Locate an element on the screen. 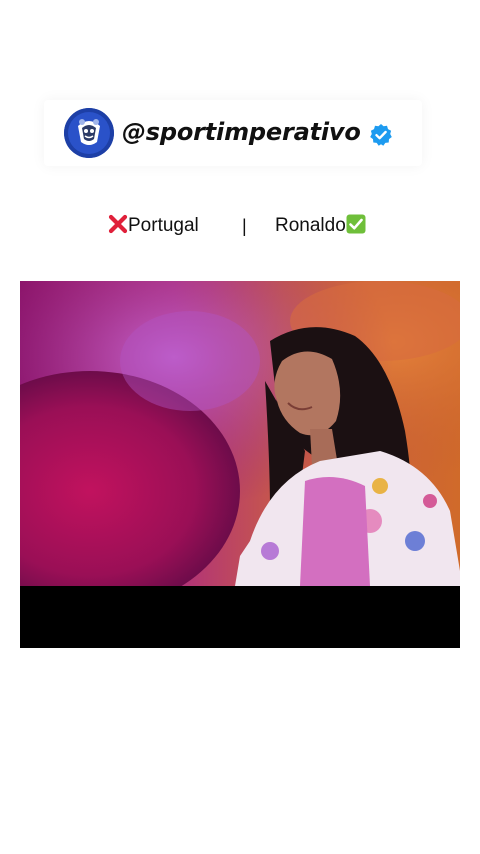 The image size is (480, 854). verified-badge-icon is located at coordinates (381, 135).